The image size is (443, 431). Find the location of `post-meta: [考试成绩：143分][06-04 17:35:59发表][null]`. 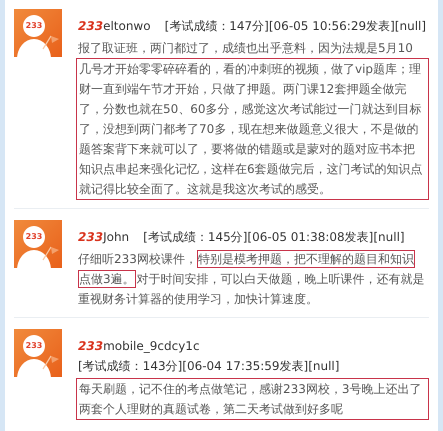

post-meta: [考试成绩：143分][06-04 17:35:59发表][null] is located at coordinates (209, 366).